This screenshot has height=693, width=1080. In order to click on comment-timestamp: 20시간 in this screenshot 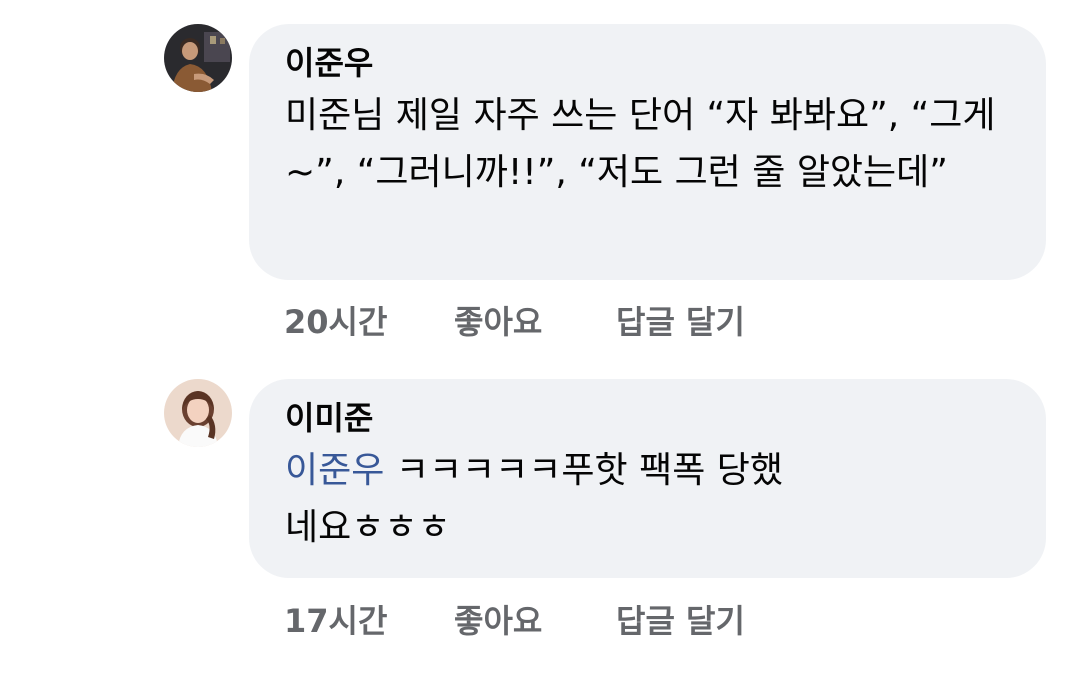, I will do `click(335, 322)`.